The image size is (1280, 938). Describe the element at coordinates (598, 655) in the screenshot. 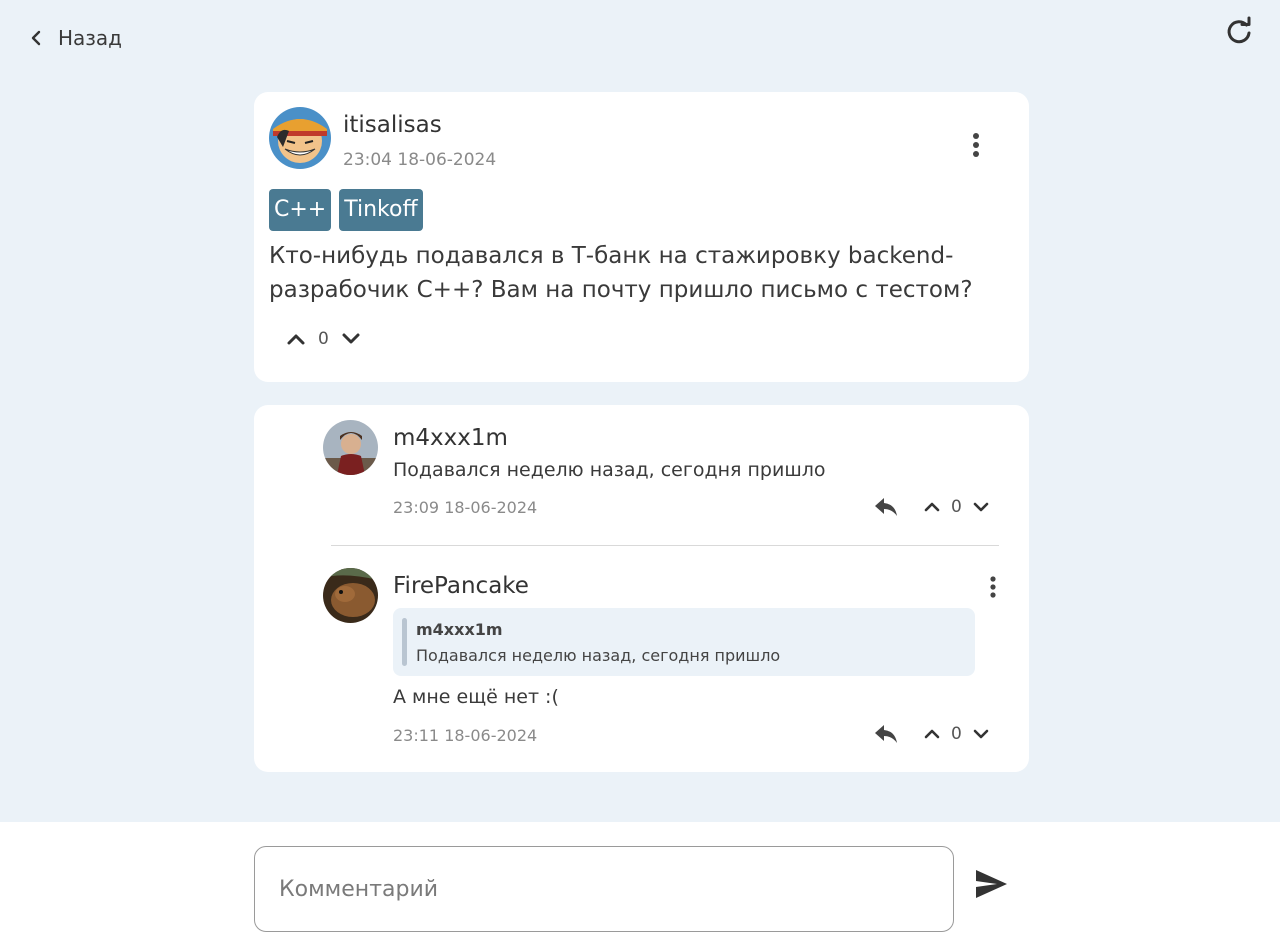

I see `quote-text: Подавался неделю назад, сегодня пришло` at that location.